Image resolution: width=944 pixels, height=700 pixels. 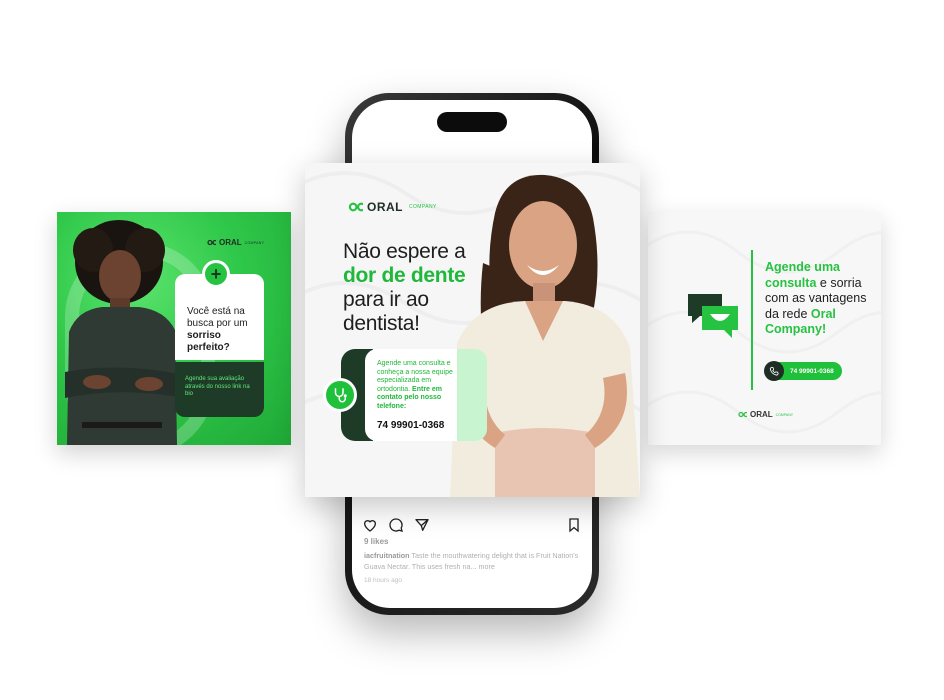 What do you see at coordinates (370, 525) in the screenshot?
I see `heart-icon` at bounding box center [370, 525].